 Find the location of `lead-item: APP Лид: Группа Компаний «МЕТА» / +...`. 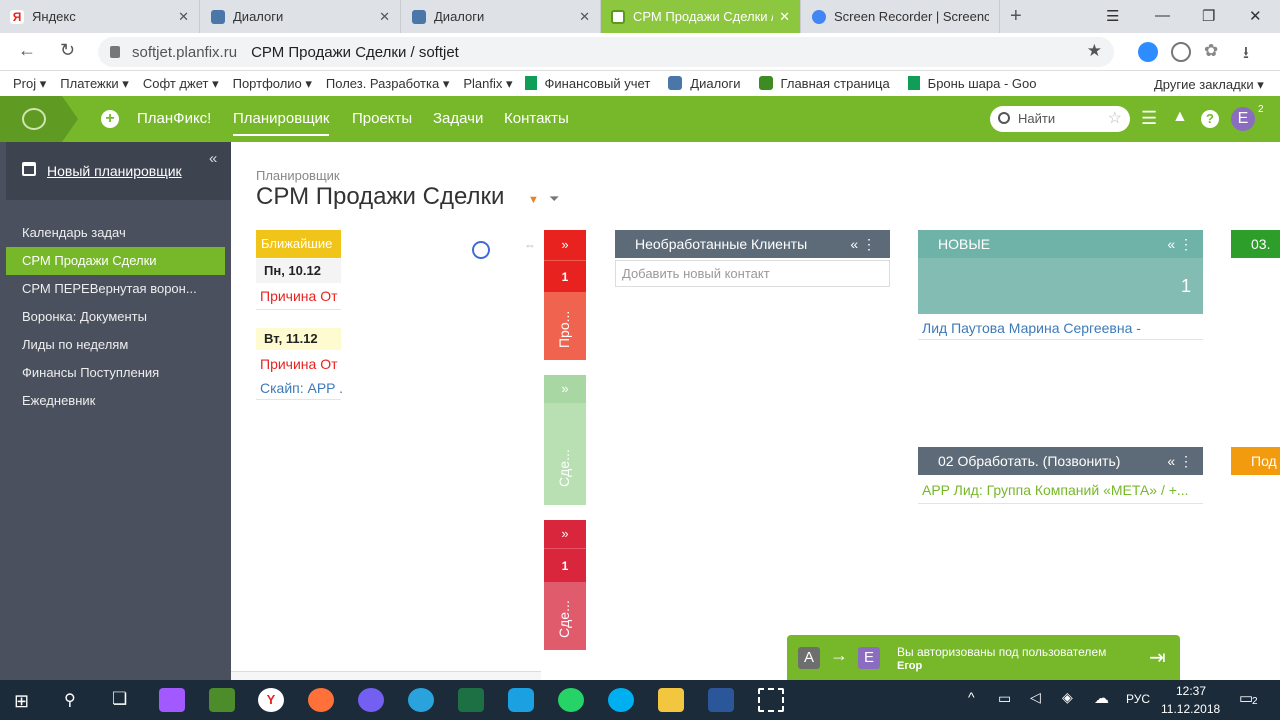

lead-item: APP Лид: Группа Компаний «МЕТА» / +... is located at coordinates (1064, 490).